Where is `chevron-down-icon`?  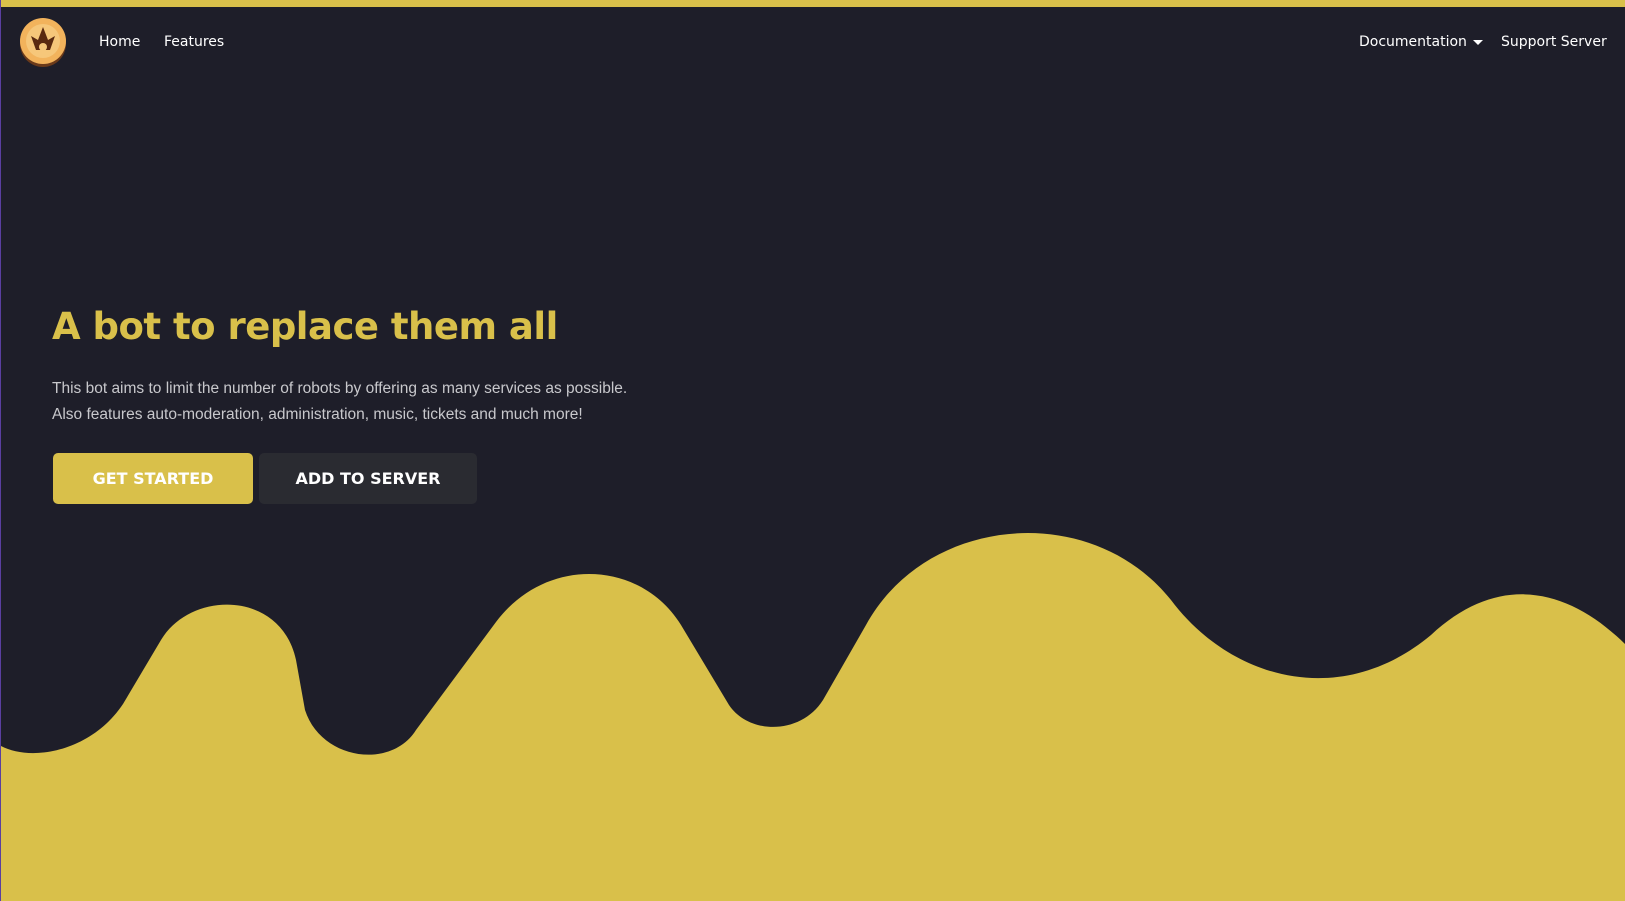 chevron-down-icon is located at coordinates (1477, 42).